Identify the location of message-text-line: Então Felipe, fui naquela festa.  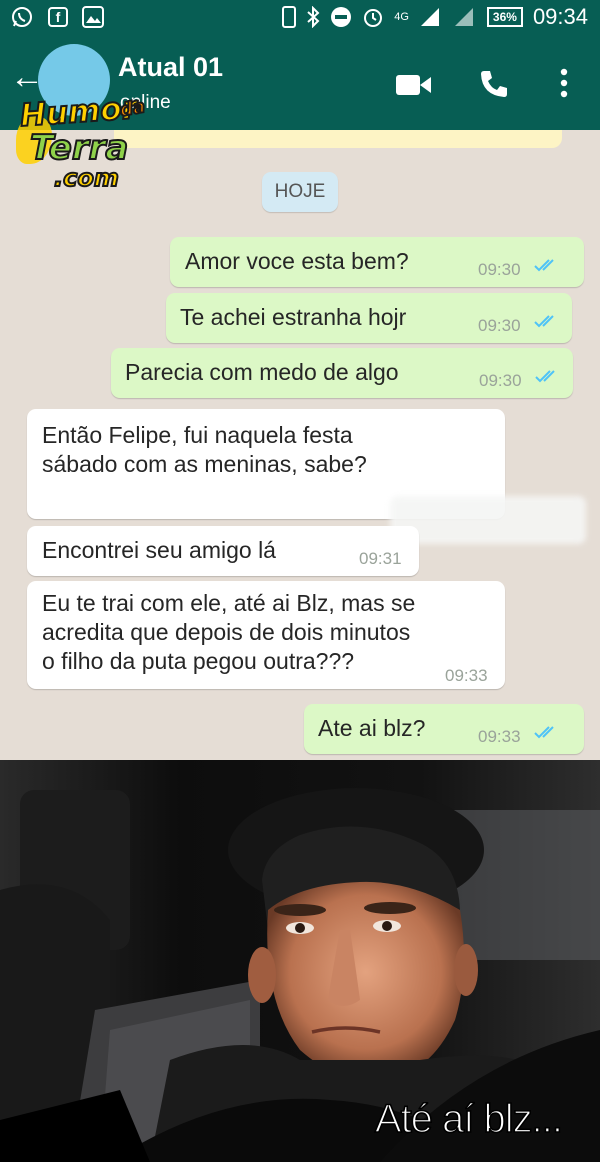
(197, 435).